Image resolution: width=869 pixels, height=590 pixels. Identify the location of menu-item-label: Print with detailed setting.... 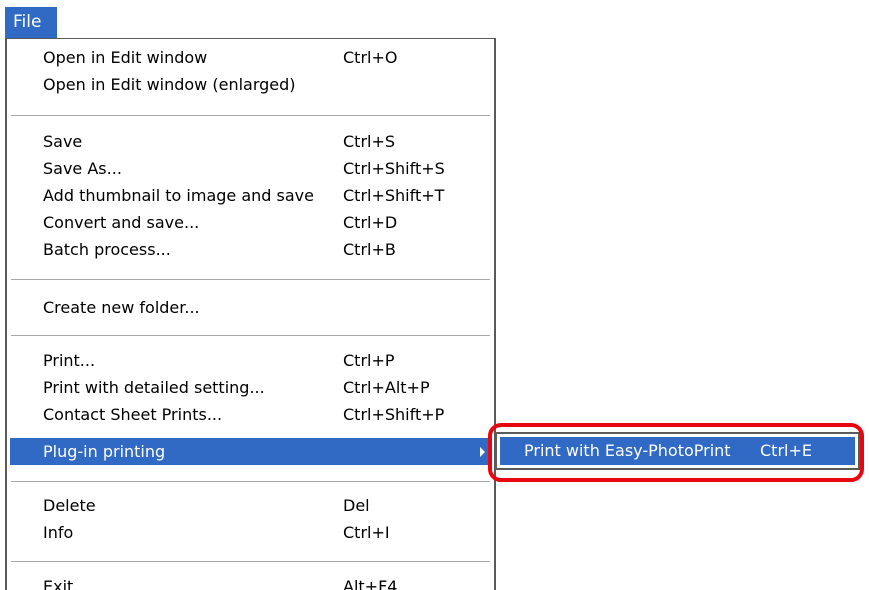
(154, 387).